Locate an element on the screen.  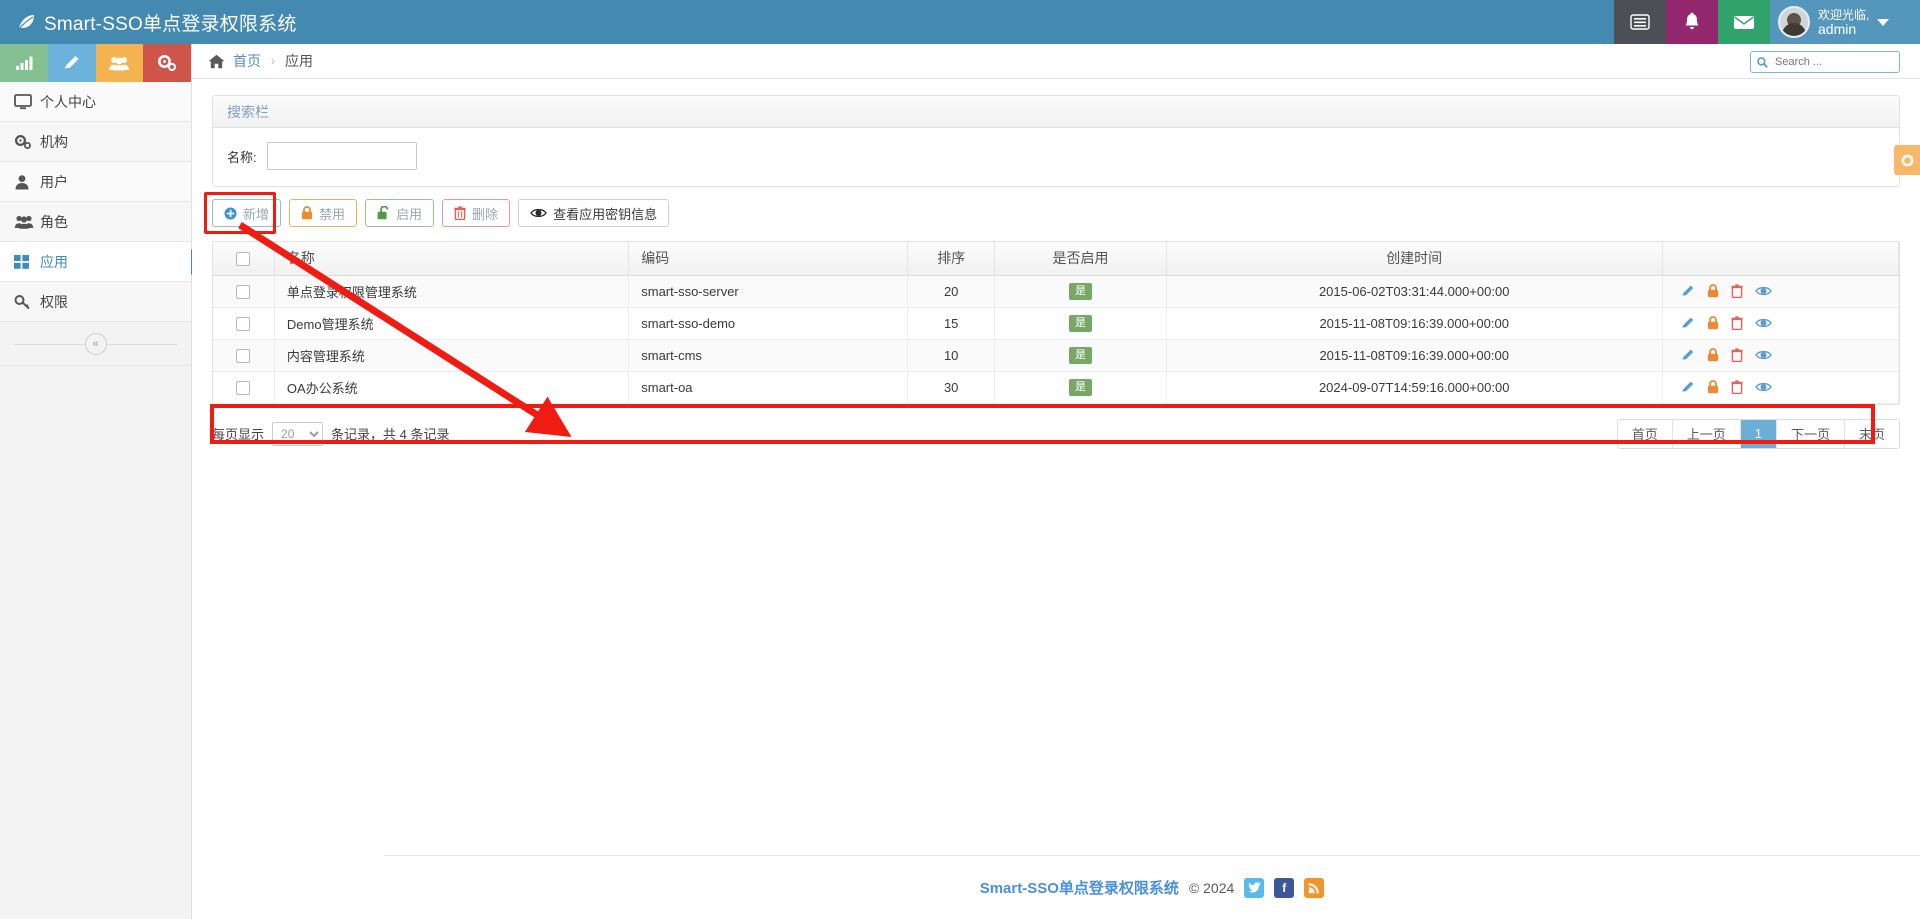
collapse-sidebar-button: « is located at coordinates (95, 343).